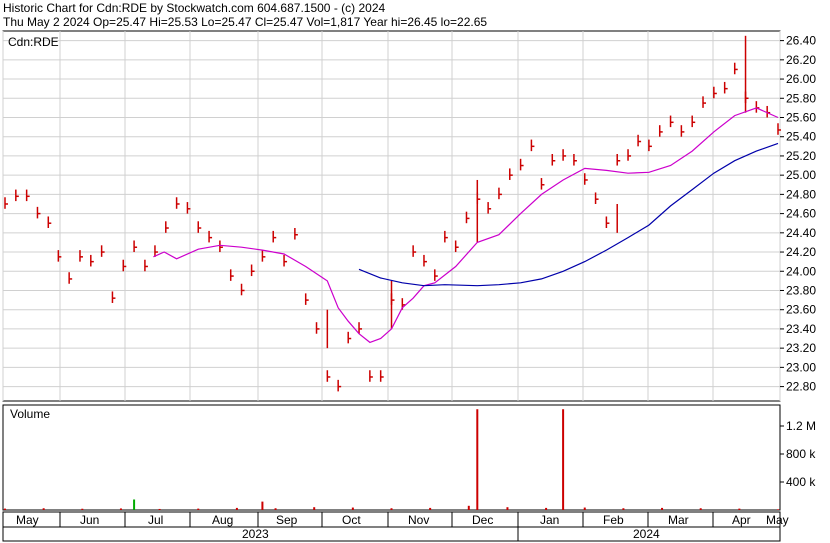  Describe the element at coordinates (801, 348) in the screenshot. I see `price-y-tick-label: 23.20` at that location.